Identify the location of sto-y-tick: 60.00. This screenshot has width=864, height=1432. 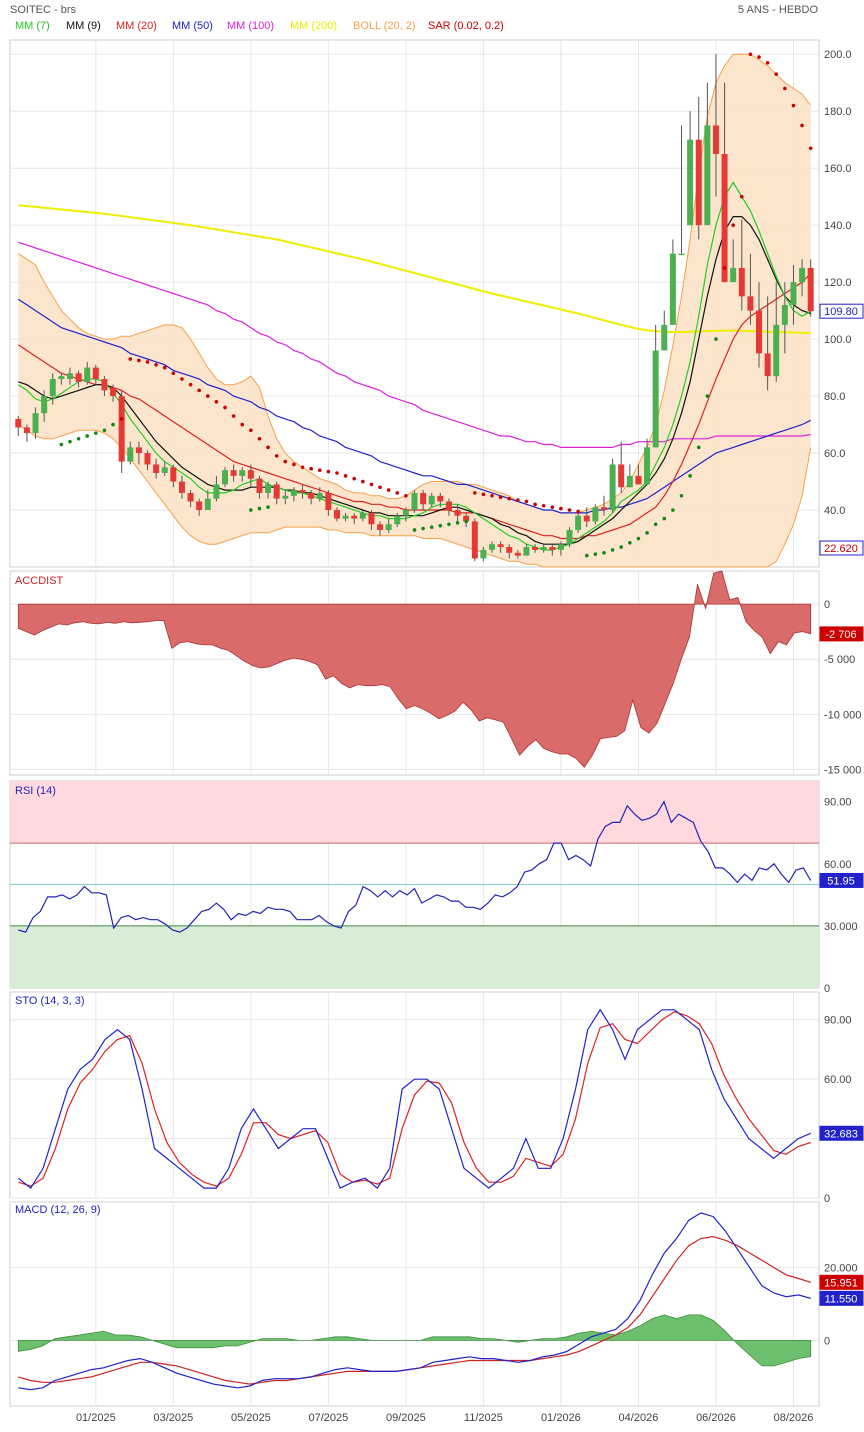
(838, 1080).